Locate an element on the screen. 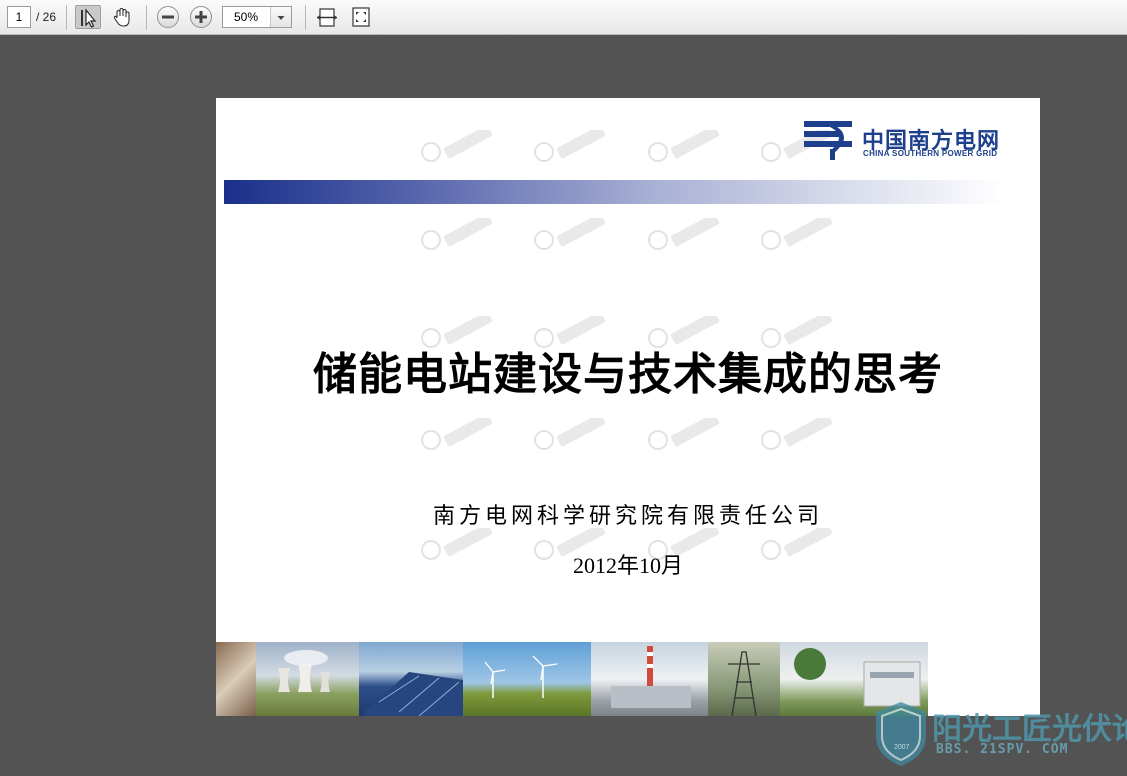 This screenshot has width=1127, height=776. page-total-label: / 26 is located at coordinates (46, 17).